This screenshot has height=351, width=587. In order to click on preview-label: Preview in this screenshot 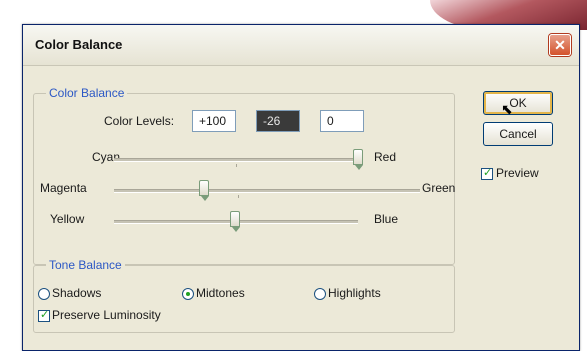, I will do `click(517, 173)`.